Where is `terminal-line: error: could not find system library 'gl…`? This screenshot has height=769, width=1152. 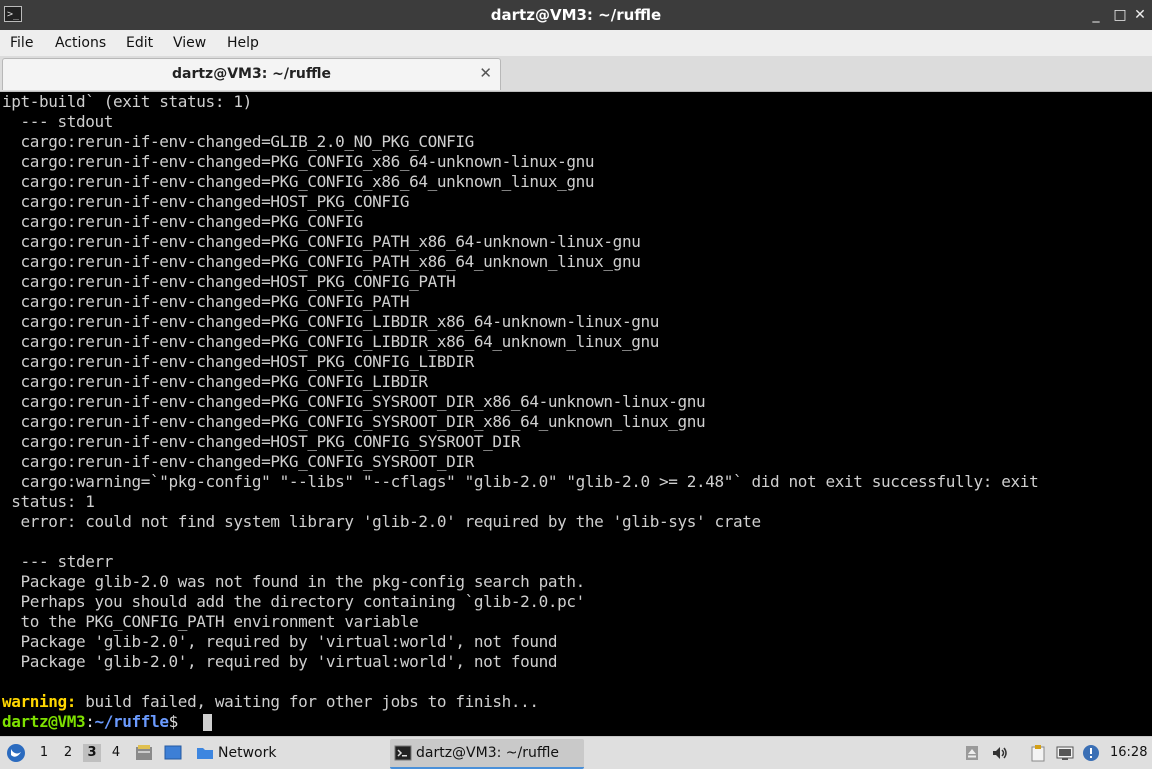
terminal-line: error: could not find system library 'gl… is located at coordinates (382, 521).